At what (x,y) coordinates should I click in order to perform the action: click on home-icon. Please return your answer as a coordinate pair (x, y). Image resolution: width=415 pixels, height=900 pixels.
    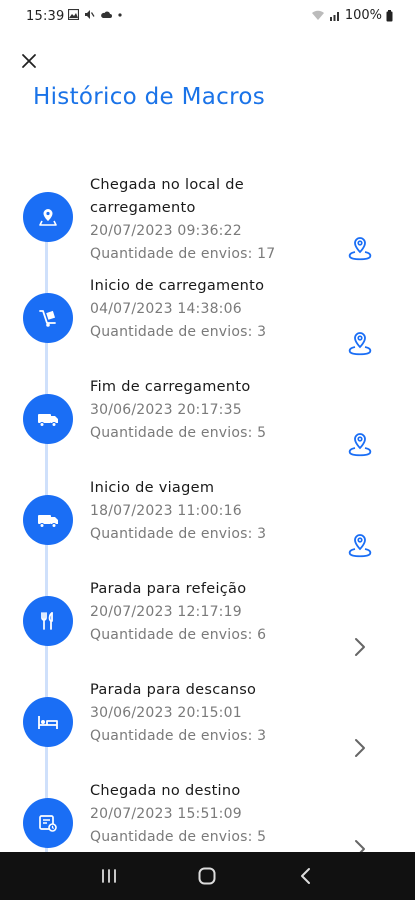
    Looking at the image, I should click on (207, 876).